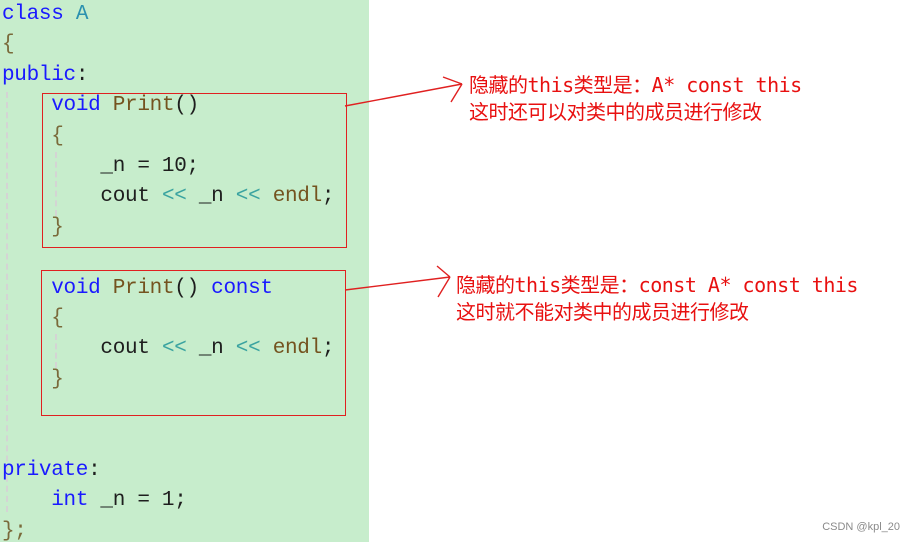  I want to click on annotation-non-const-line1: 隐藏的this类型是：A* const this, so click(635, 85).